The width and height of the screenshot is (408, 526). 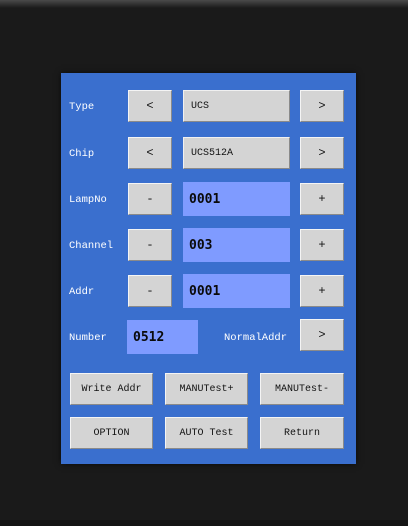 What do you see at coordinates (150, 106) in the screenshot?
I see `type-prev-button: <` at bounding box center [150, 106].